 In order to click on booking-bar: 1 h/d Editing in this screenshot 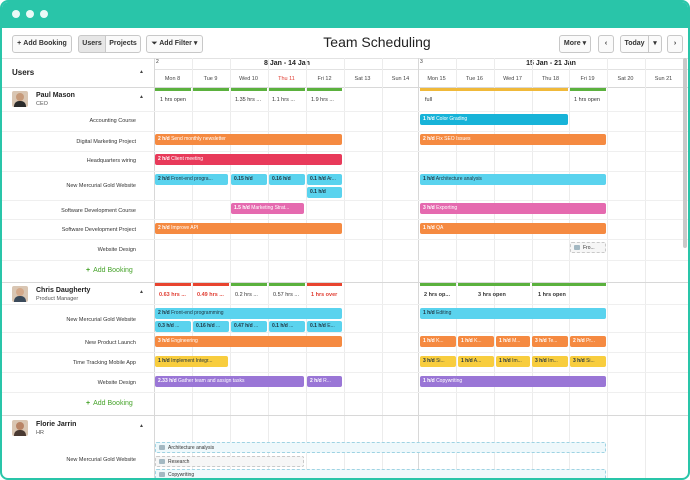, I will do `click(513, 313)`.